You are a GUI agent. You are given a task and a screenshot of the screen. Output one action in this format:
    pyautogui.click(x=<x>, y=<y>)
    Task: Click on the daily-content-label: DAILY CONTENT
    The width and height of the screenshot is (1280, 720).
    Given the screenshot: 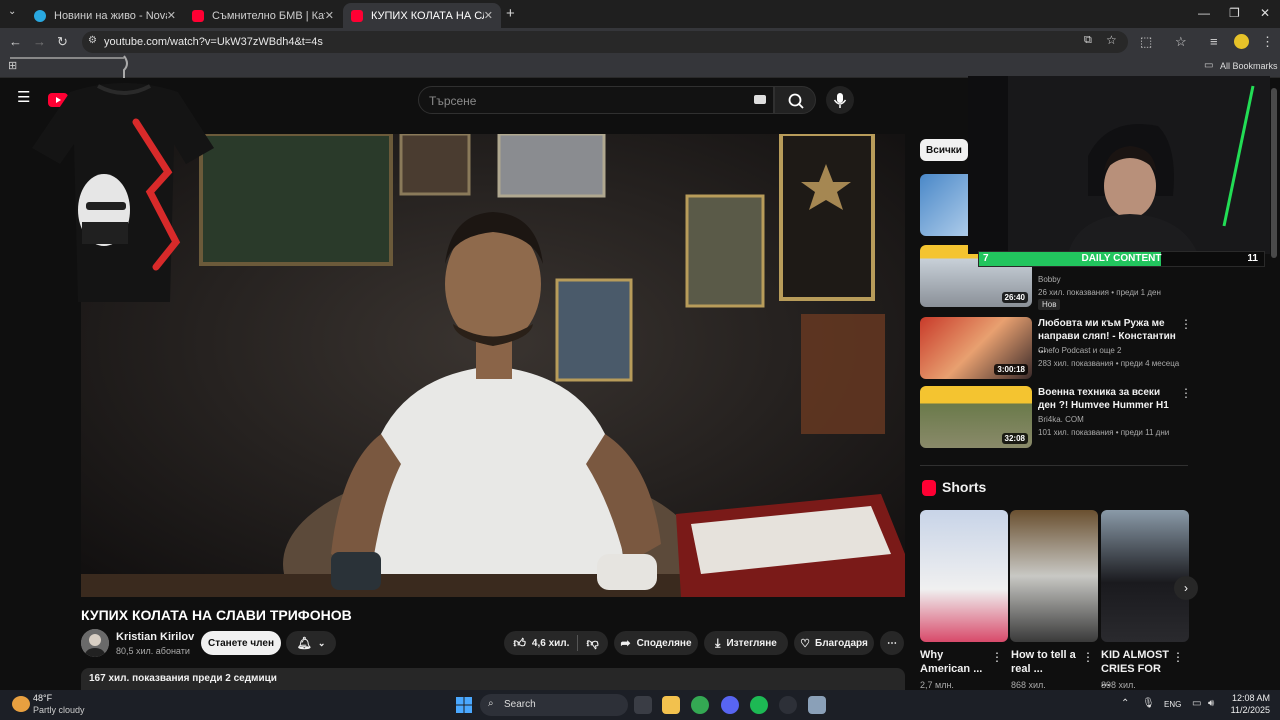 What is the action you would take?
    pyautogui.click(x=1121, y=258)
    